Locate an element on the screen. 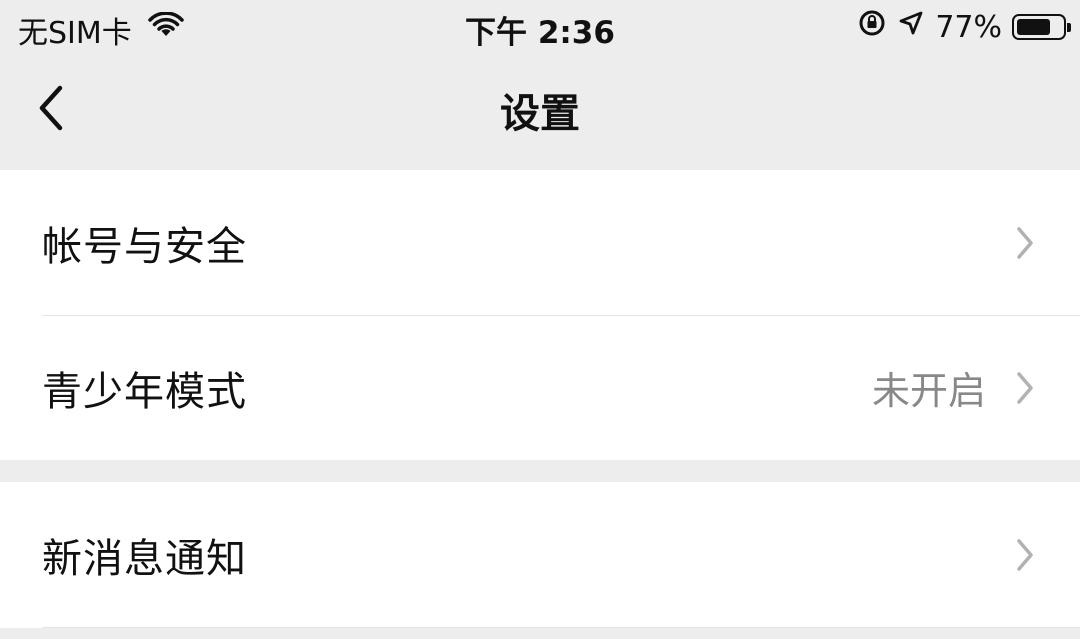 This screenshot has height=639, width=1080. status-right: 77% is located at coordinates (964, 27).